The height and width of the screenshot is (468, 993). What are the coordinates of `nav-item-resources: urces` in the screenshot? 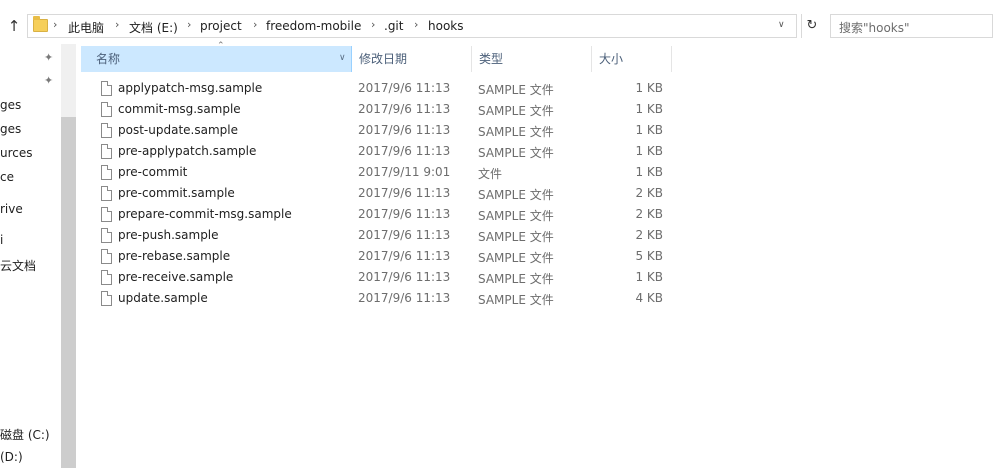 It's located at (16, 153).